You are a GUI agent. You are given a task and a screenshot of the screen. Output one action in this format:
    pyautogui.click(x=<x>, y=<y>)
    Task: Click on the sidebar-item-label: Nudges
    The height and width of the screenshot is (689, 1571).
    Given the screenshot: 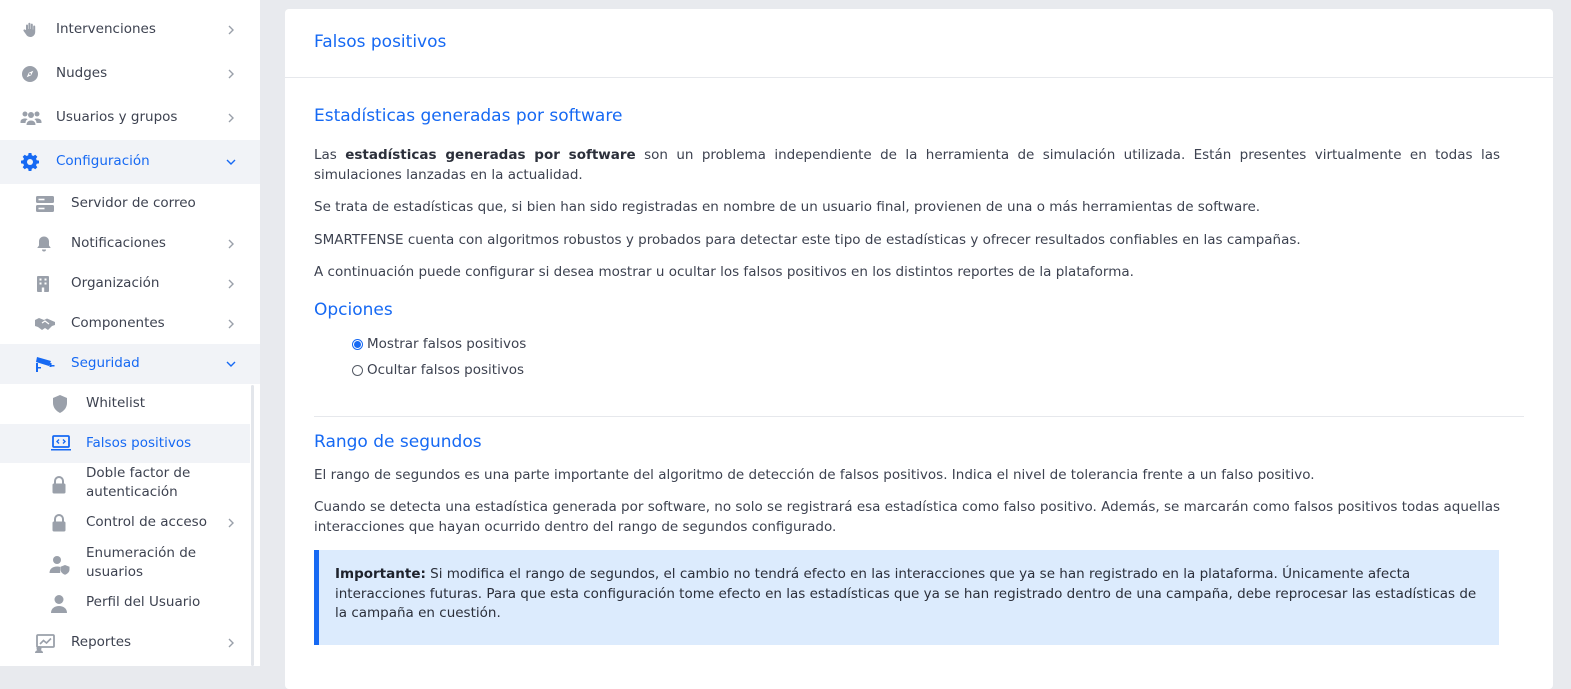 What is the action you would take?
    pyautogui.click(x=82, y=73)
    